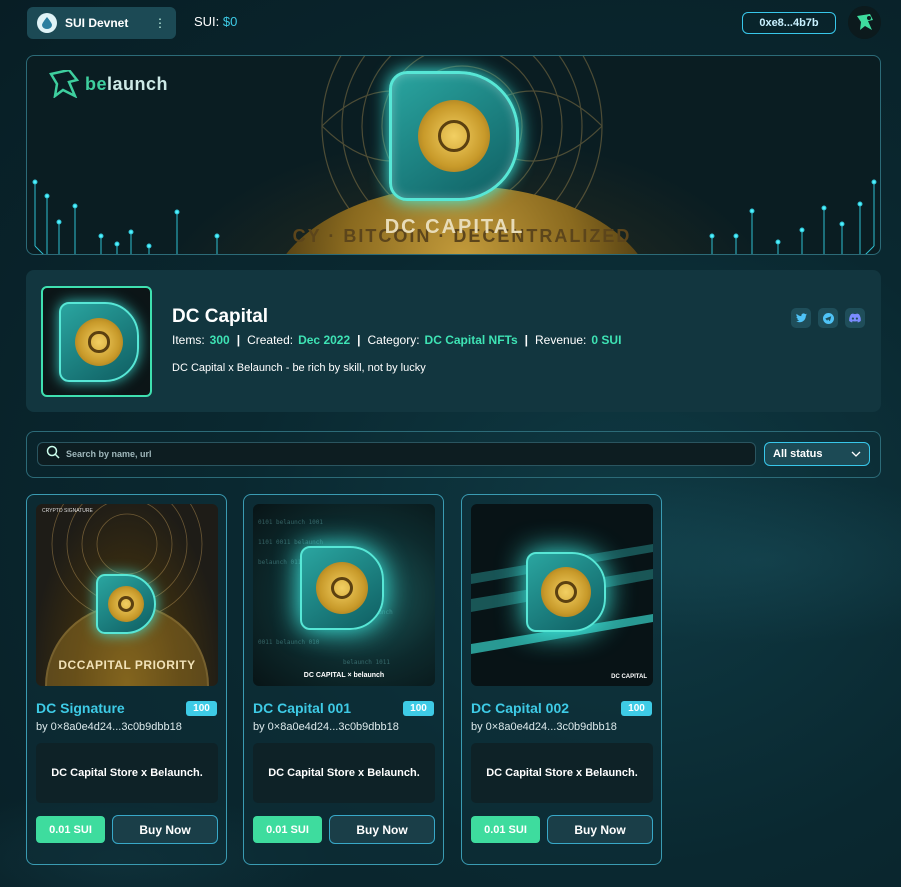  Describe the element at coordinates (97, 23) in the screenshot. I see `network-label: SUI Devnet` at that location.